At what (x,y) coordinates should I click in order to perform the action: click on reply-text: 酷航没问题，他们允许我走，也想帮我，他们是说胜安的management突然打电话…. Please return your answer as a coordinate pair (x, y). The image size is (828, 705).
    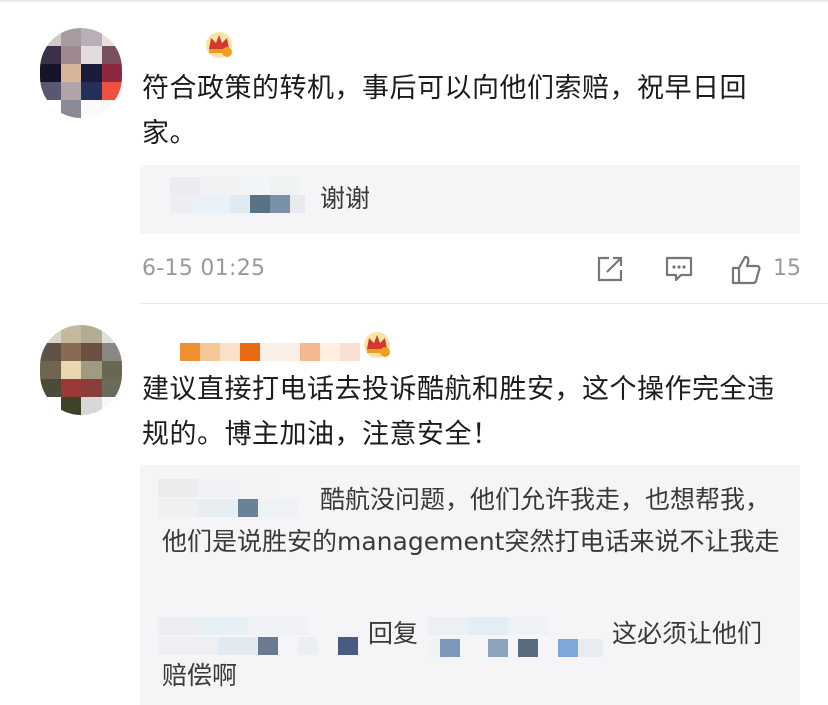
    Looking at the image, I should click on (471, 520).